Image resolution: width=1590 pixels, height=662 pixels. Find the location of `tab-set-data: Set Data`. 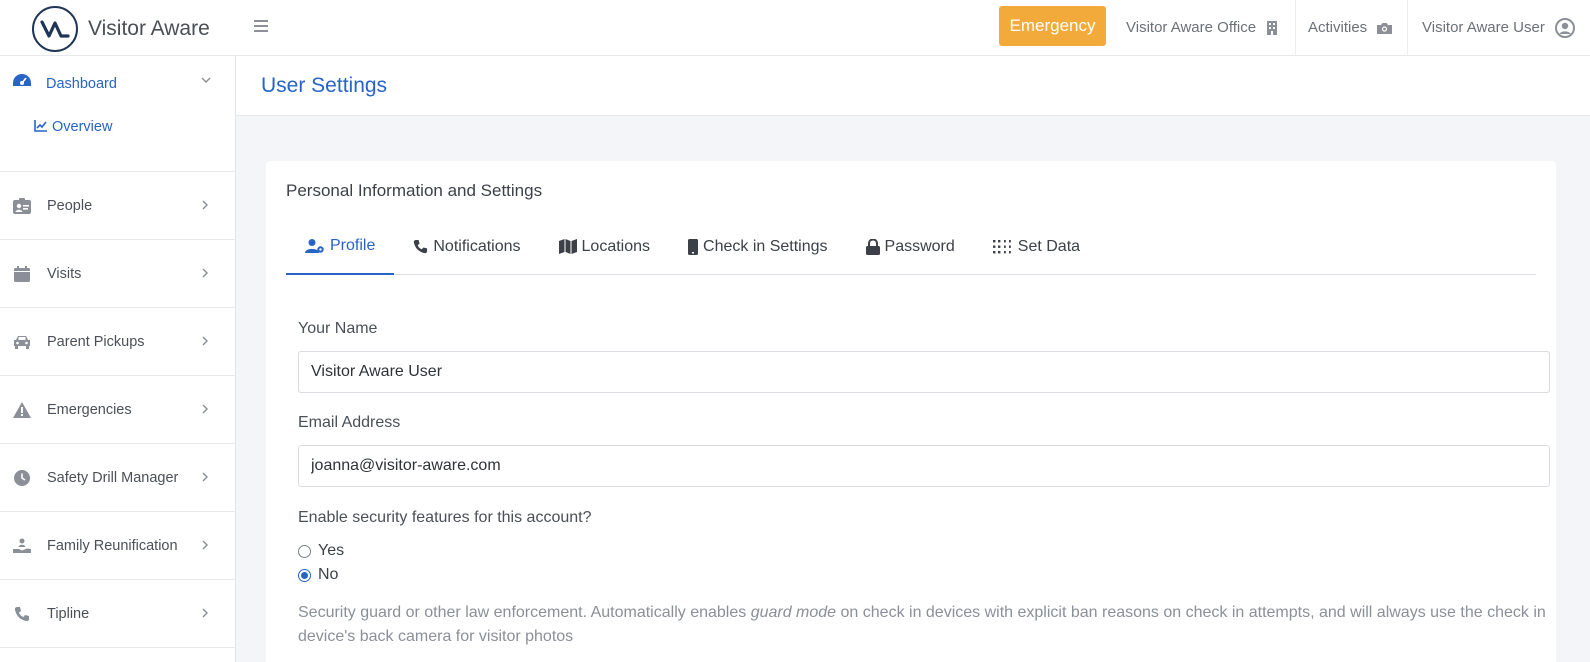

tab-set-data: Set Data is located at coordinates (1036, 246).